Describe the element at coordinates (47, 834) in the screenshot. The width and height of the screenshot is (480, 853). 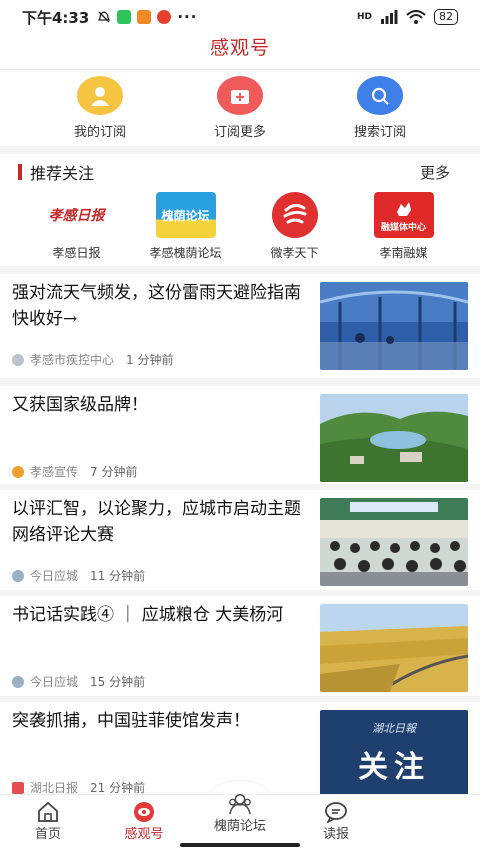
I see `nav-label: 首页` at that location.